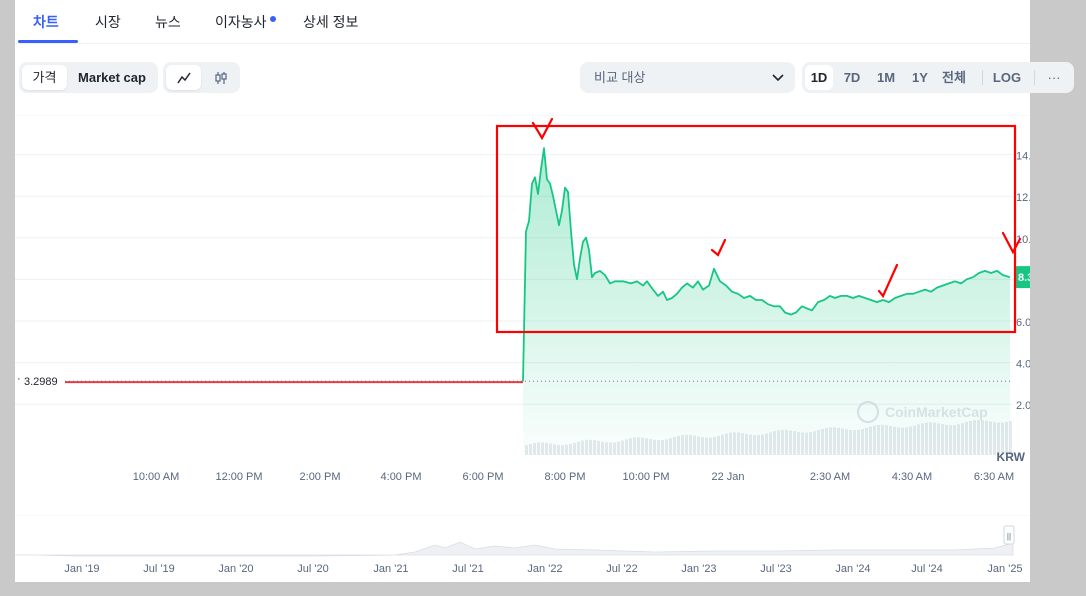 This screenshot has height=596, width=1086. I want to click on navigator-tick-label: Jan '22, so click(544, 569).